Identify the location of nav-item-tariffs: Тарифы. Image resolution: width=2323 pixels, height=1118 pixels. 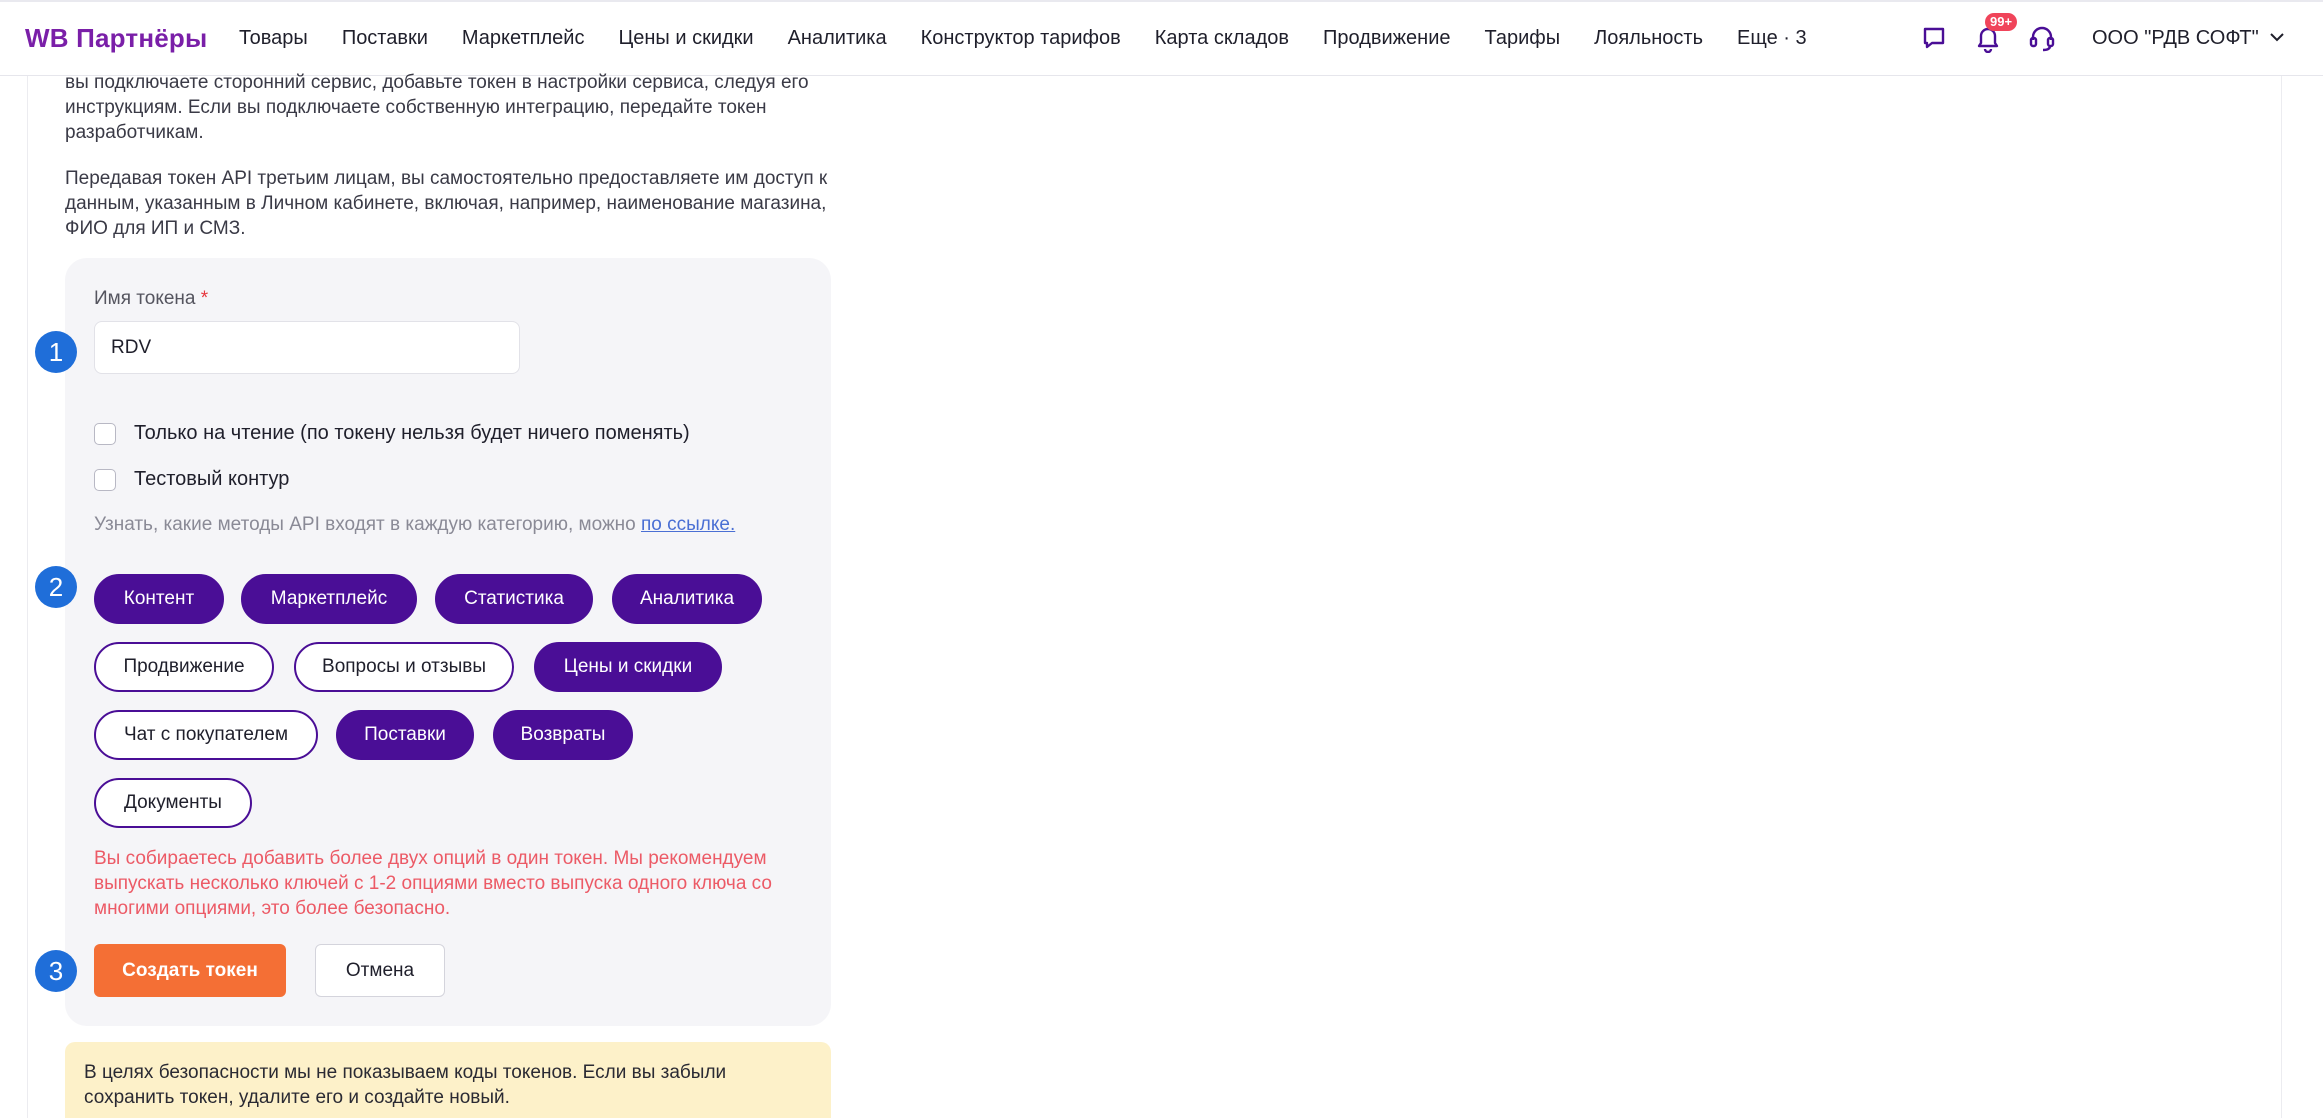
(1523, 38).